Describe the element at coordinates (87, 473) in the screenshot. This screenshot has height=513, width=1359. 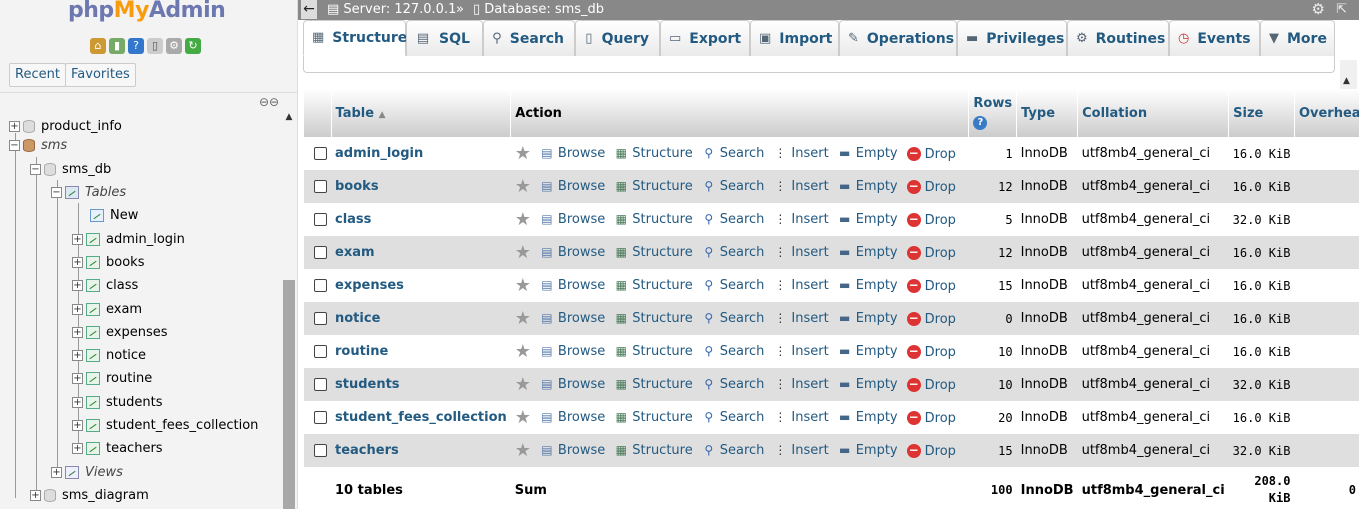
I see `tree-views-group: + Views` at that location.